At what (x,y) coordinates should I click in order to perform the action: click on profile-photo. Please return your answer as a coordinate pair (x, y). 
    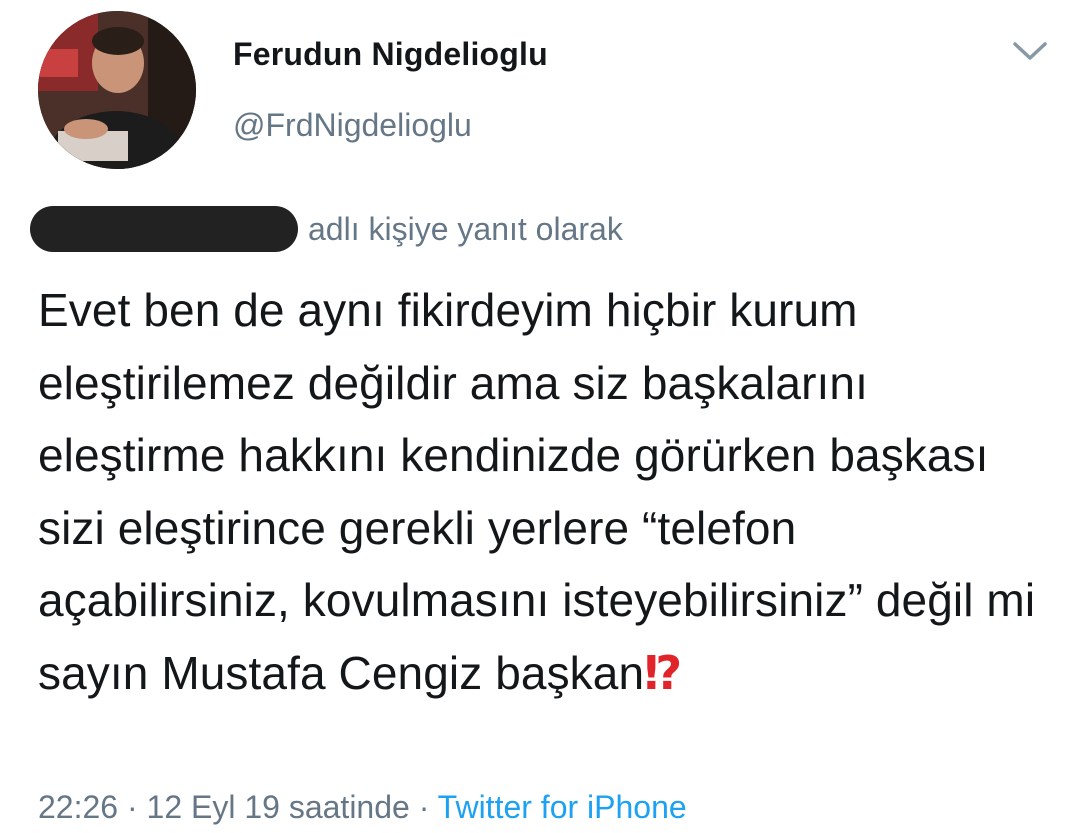
    Looking at the image, I should click on (117, 90).